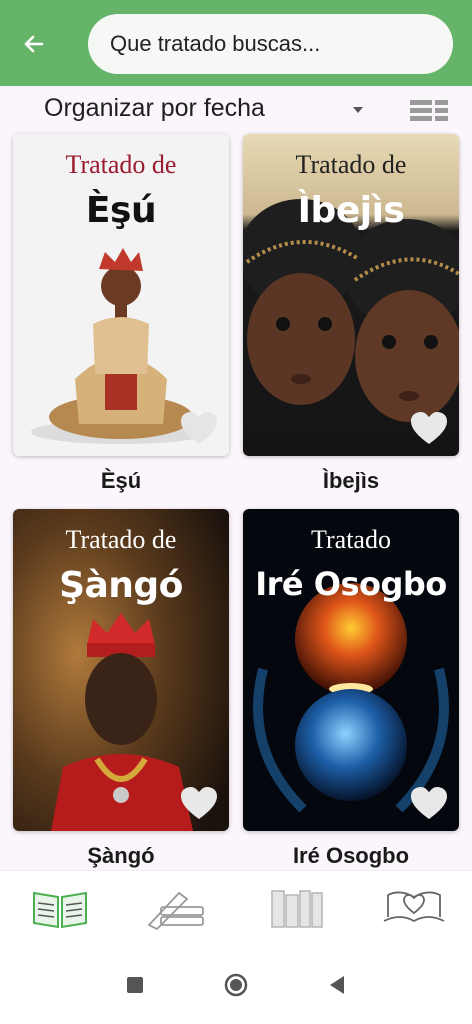  Describe the element at coordinates (121, 481) in the screenshot. I see `book-title-esu: Èşú` at that location.